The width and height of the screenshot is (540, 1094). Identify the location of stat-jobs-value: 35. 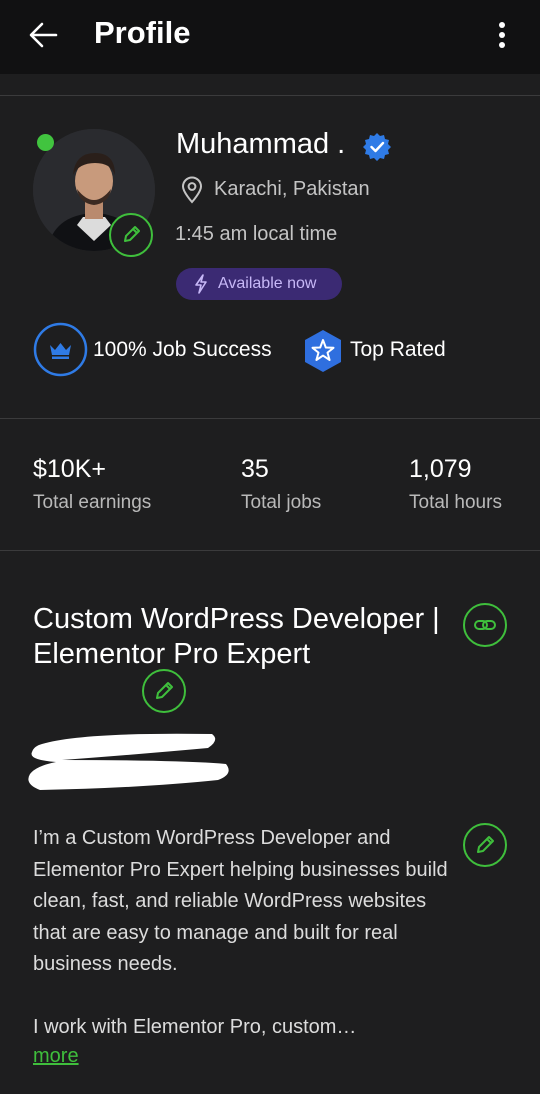
(255, 469).